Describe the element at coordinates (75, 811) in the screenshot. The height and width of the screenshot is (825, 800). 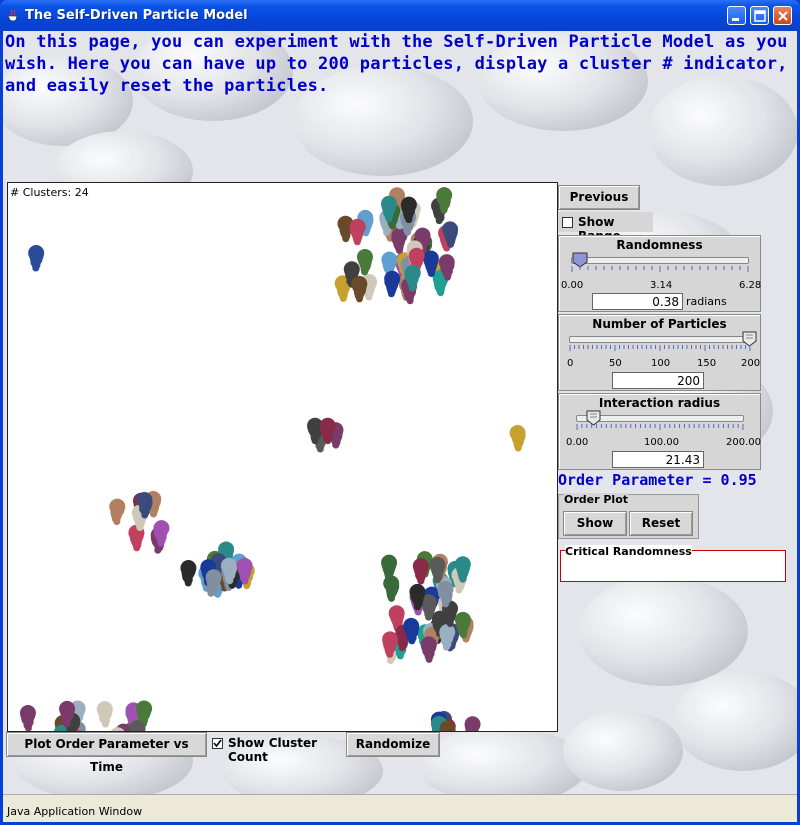
I see `status-text: Java Application Window` at that location.